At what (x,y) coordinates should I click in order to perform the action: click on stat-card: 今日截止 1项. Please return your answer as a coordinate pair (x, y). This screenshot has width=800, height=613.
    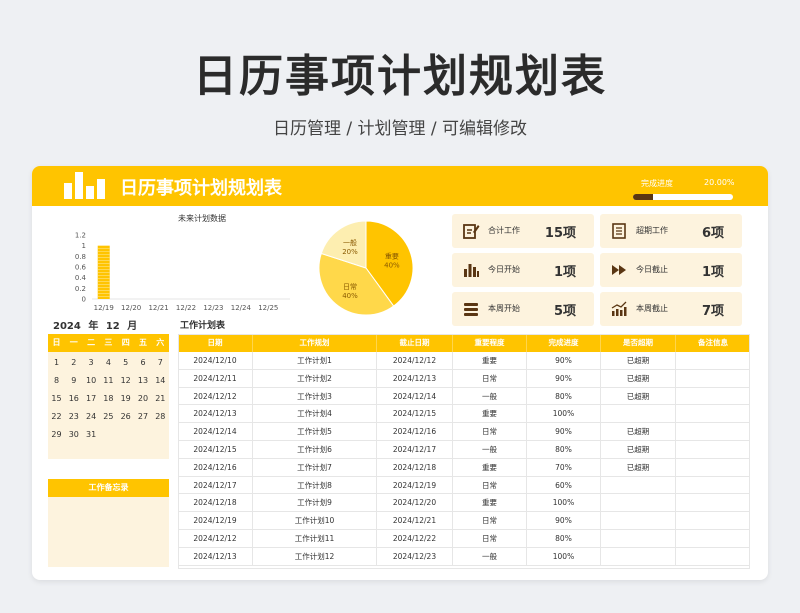
    Looking at the image, I should click on (671, 270).